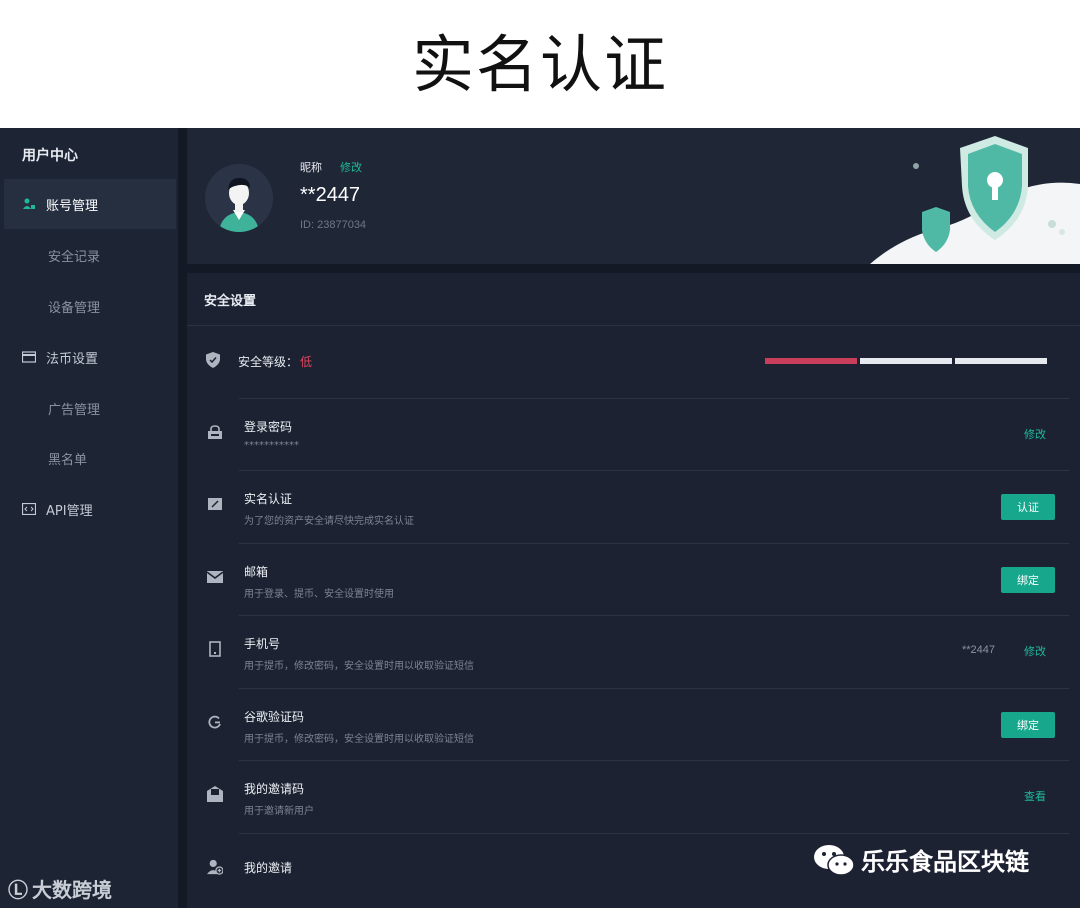 Image resolution: width=1080 pixels, height=908 pixels. What do you see at coordinates (1035, 434) in the screenshot?
I see `change-password-link: 修改` at bounding box center [1035, 434].